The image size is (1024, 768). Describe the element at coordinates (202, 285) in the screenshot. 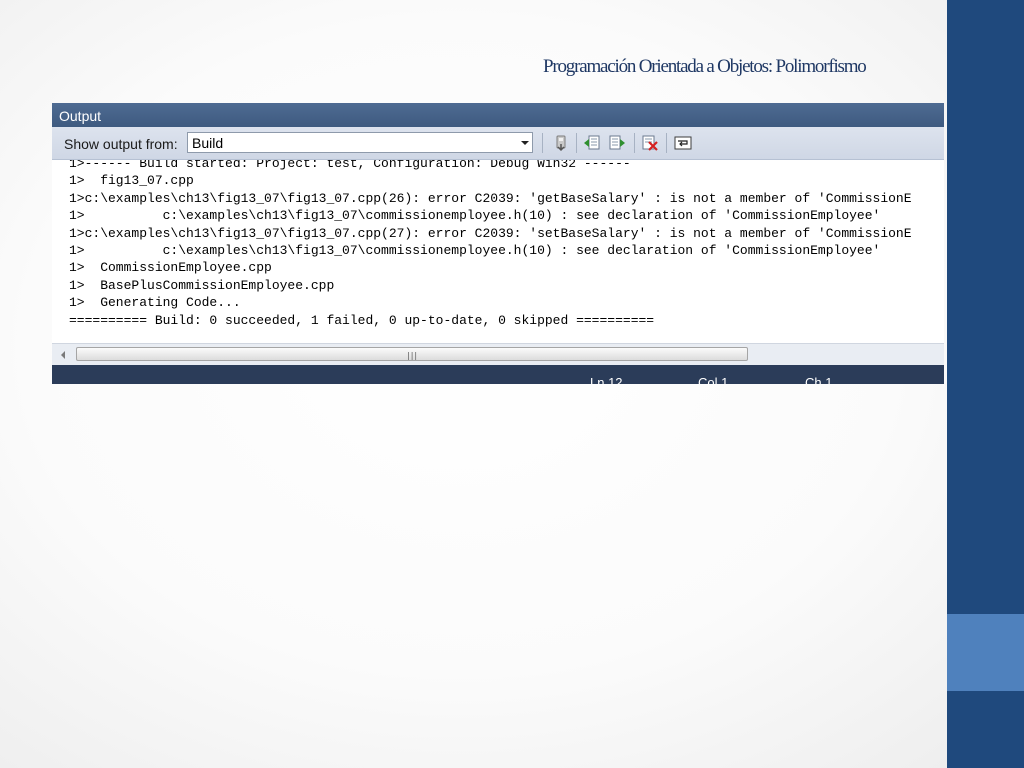

I see `output-line: 1> BasePlusCommissionEmployee.cpp` at that location.